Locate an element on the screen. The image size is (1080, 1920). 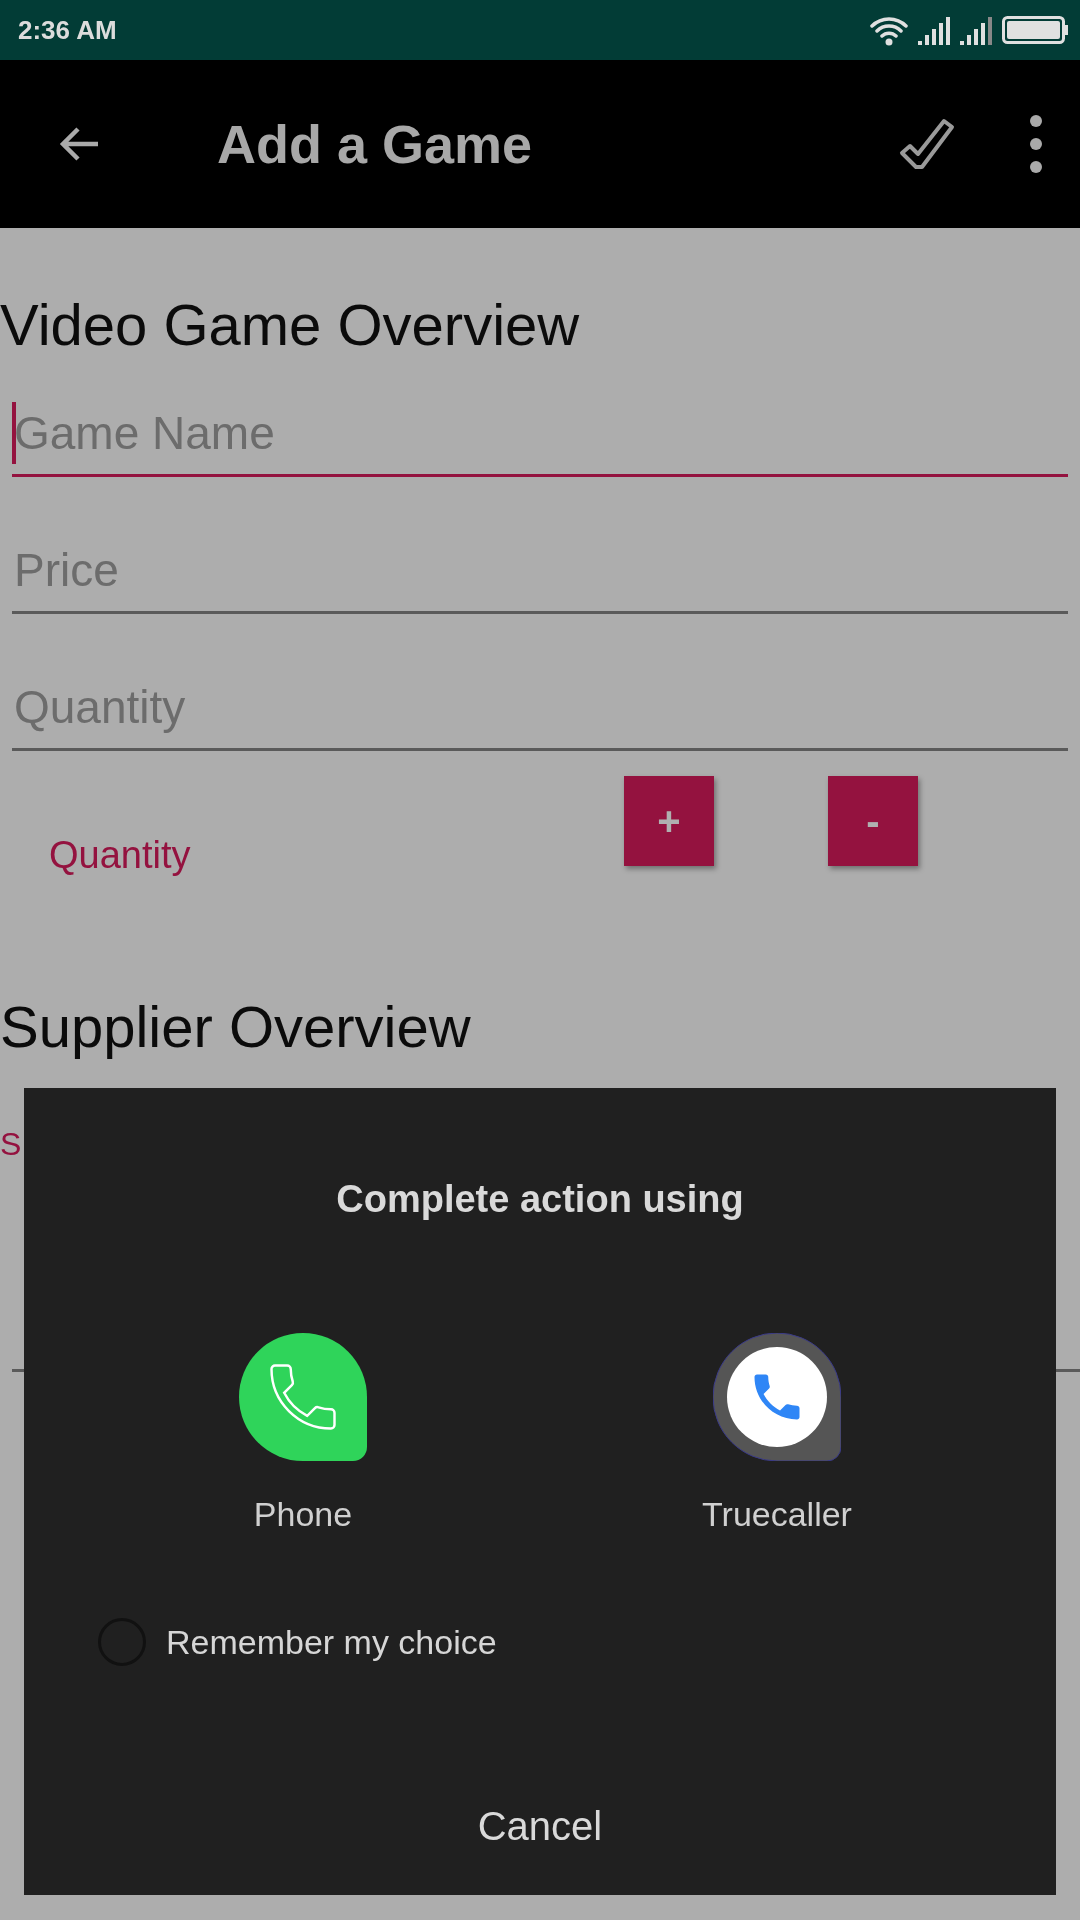
cancel-button: Cancel is located at coordinates (540, 1826).